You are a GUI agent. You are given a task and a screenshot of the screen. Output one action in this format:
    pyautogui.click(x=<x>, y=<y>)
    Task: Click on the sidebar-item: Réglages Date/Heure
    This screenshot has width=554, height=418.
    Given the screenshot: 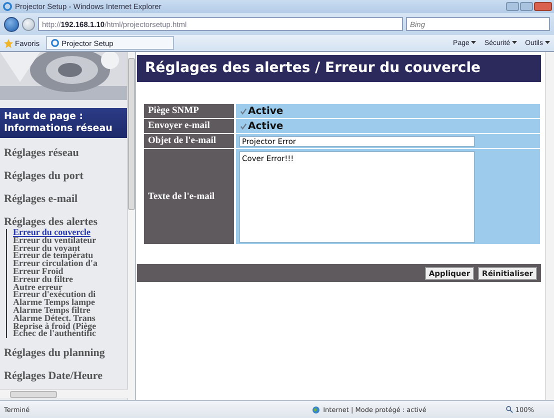 What is the action you would take?
    pyautogui.click(x=63, y=376)
    